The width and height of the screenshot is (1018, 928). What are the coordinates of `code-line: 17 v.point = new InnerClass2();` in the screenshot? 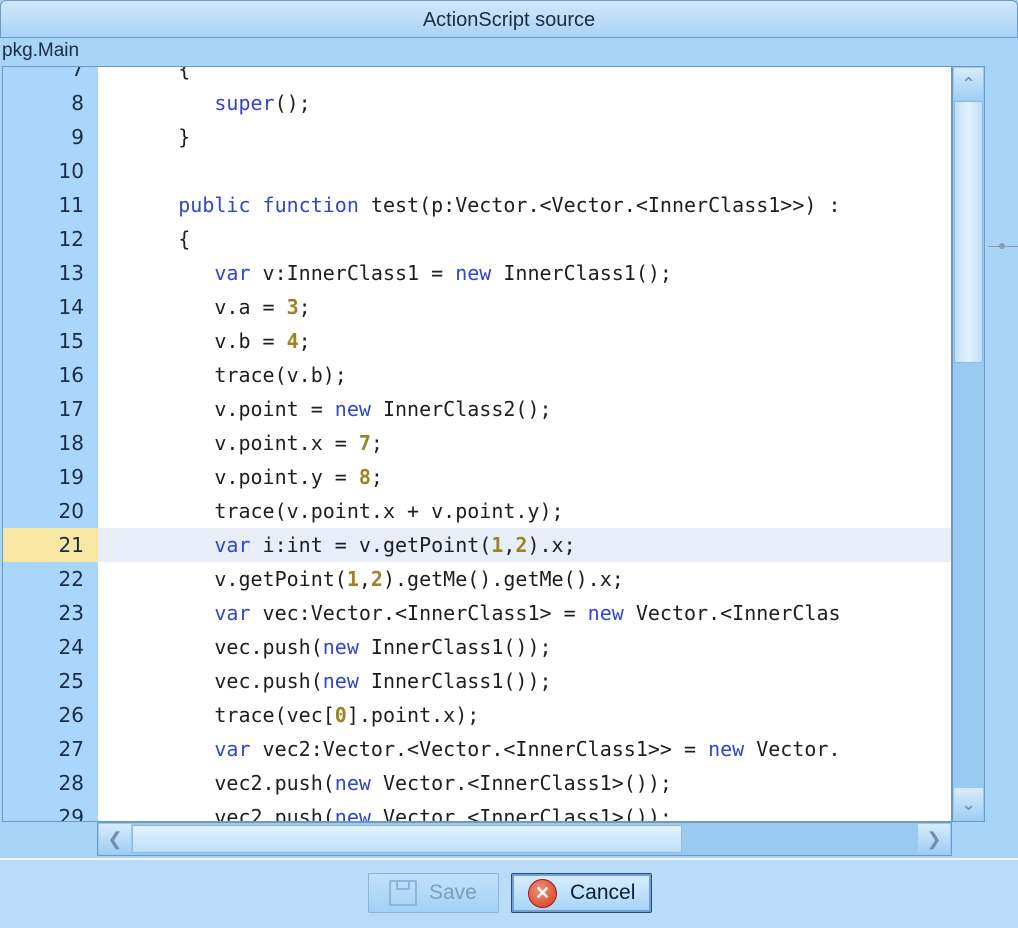 It's located at (477, 409).